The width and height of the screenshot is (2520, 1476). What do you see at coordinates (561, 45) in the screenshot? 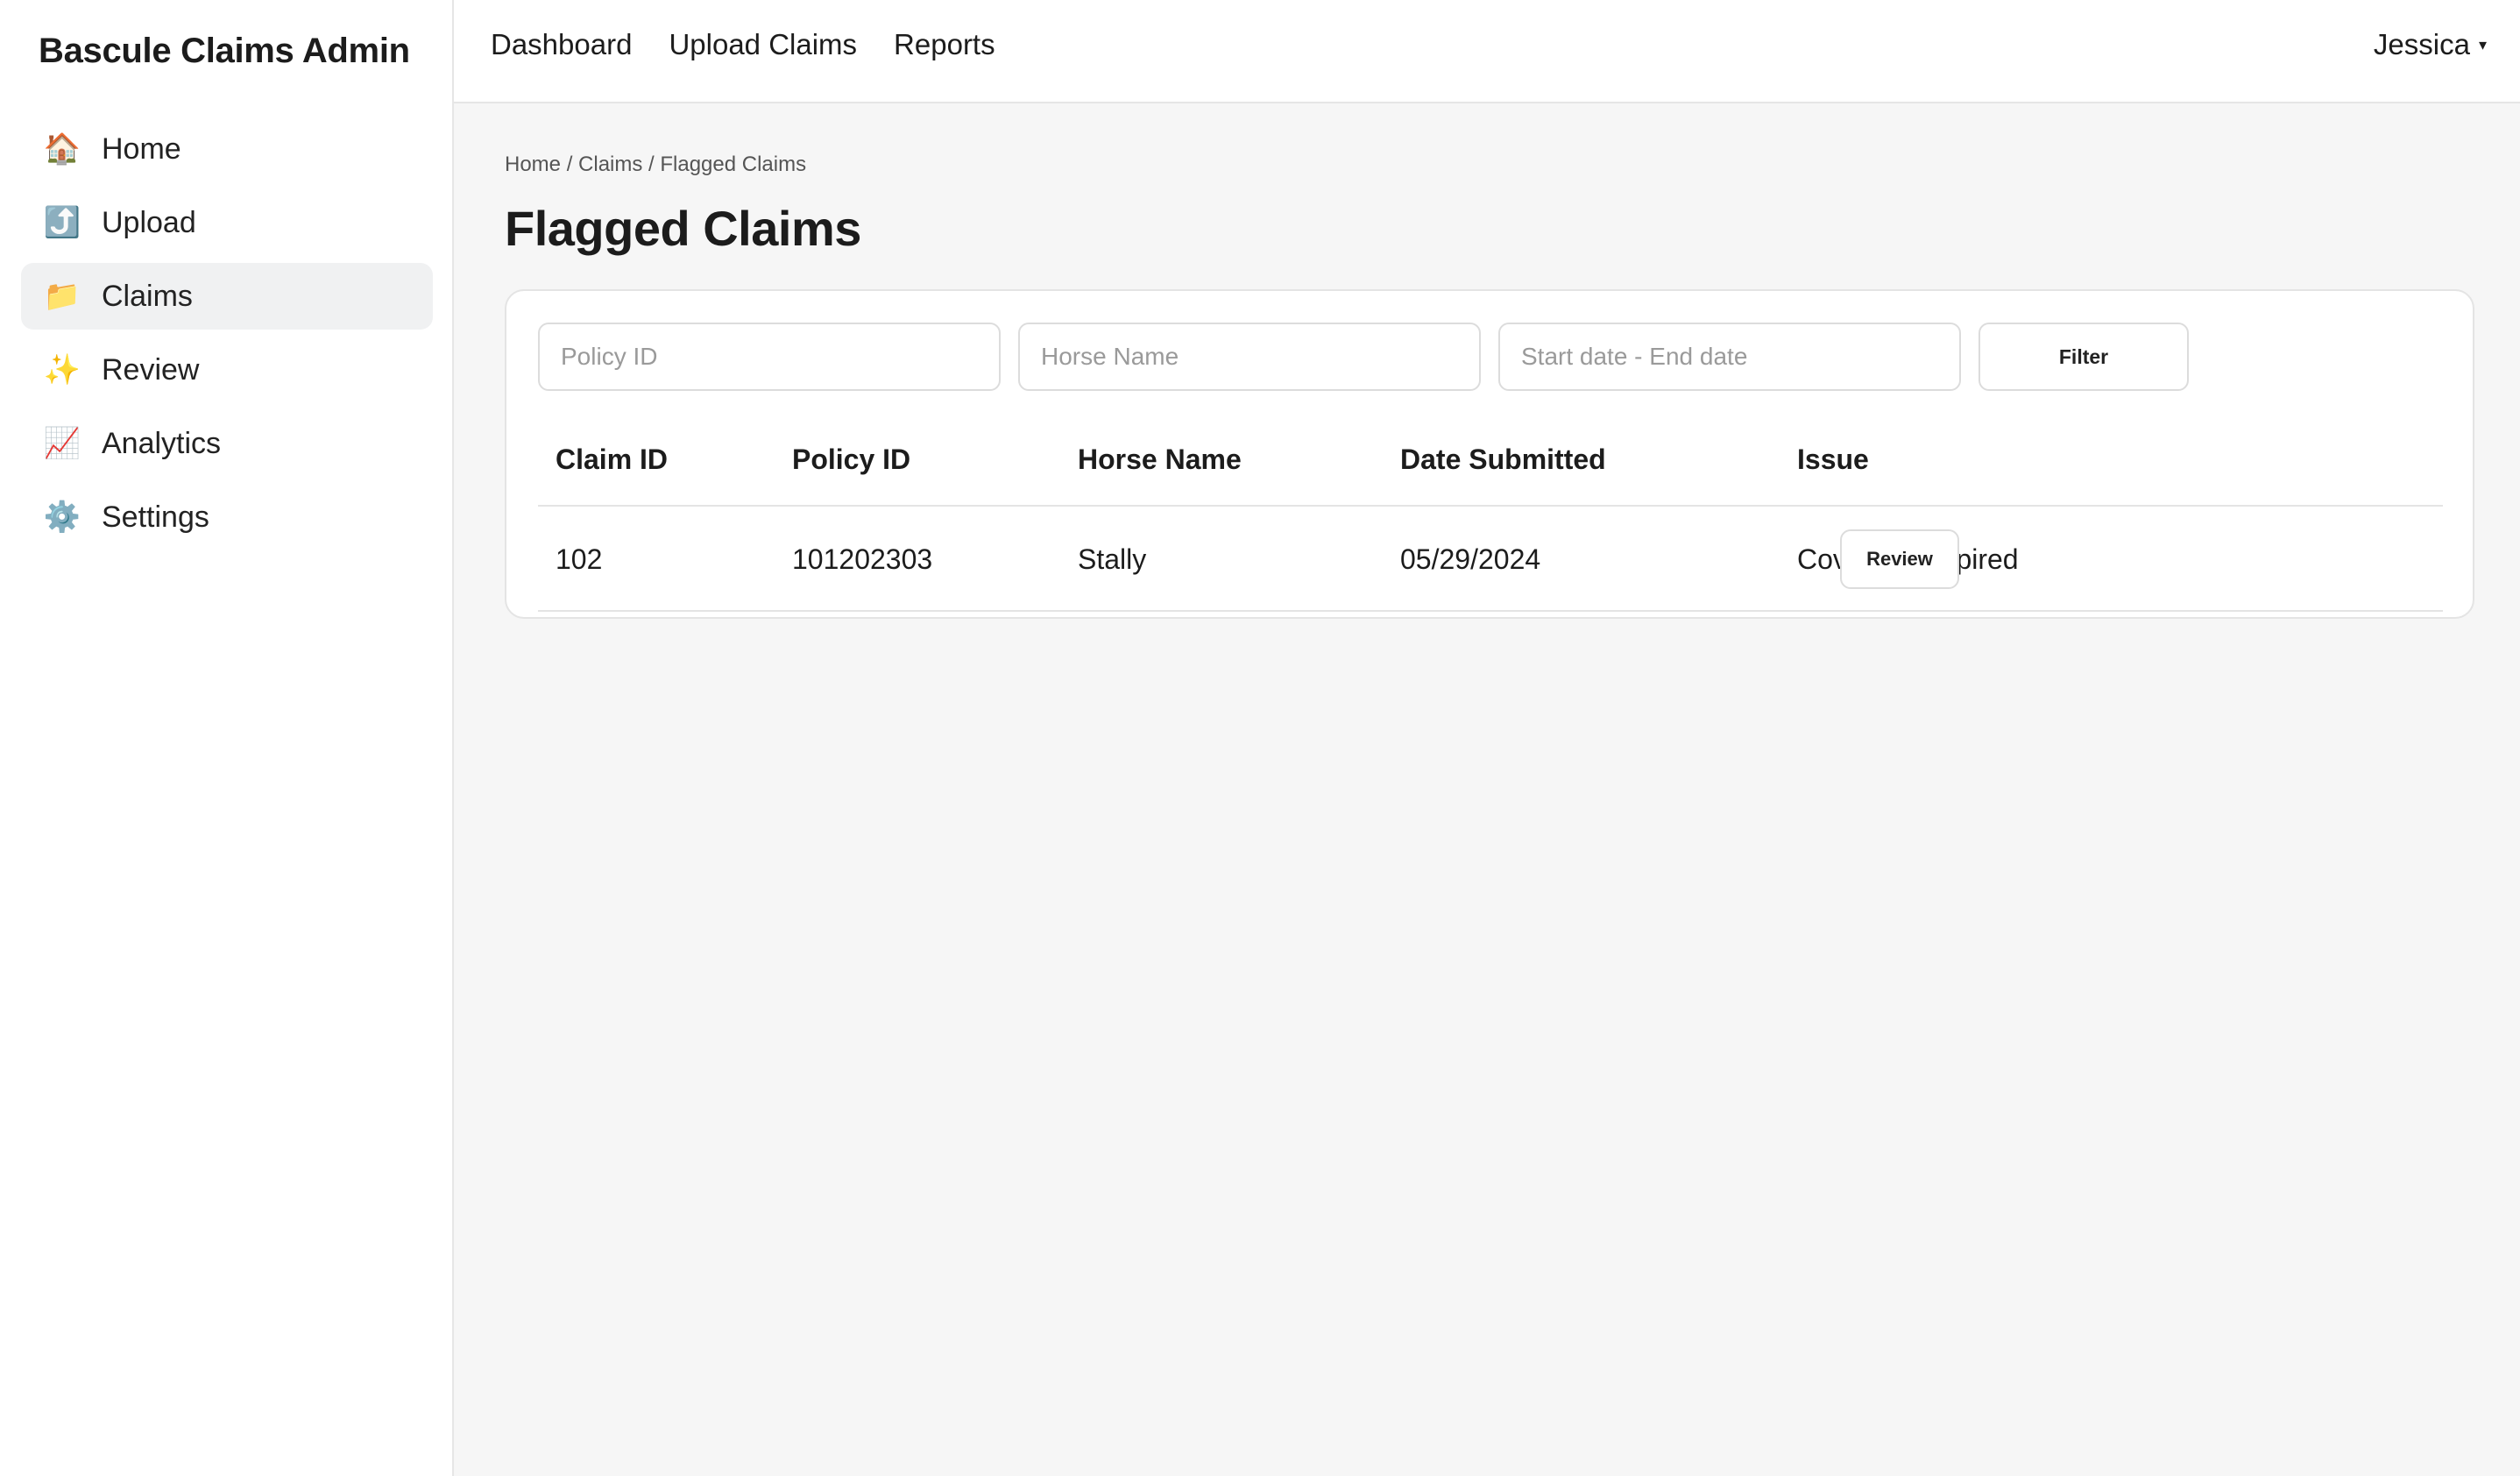
I see `nav-link-dashboard: Dashboard` at bounding box center [561, 45].